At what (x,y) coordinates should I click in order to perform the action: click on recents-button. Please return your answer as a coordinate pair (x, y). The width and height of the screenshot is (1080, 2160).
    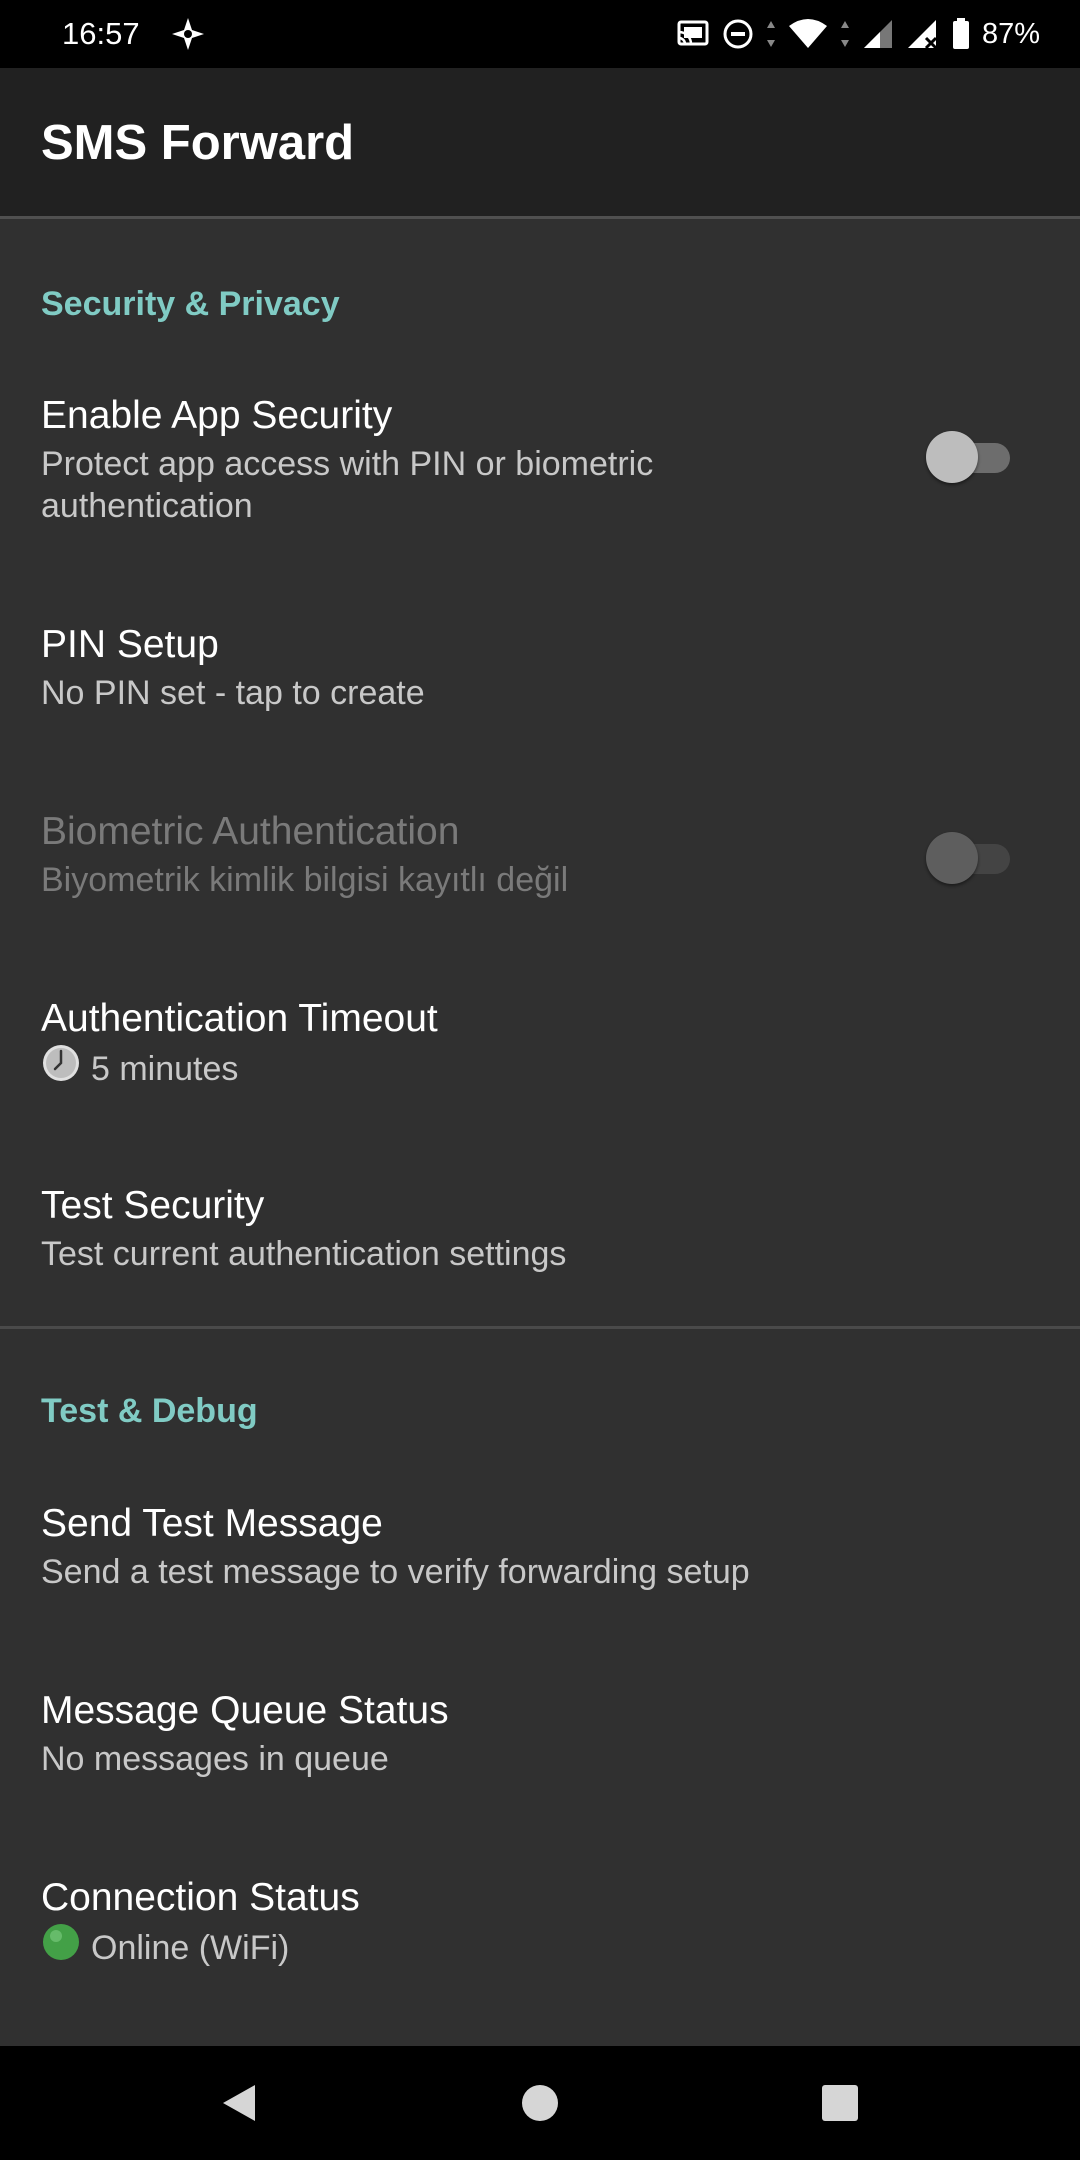
    Looking at the image, I should click on (840, 2103).